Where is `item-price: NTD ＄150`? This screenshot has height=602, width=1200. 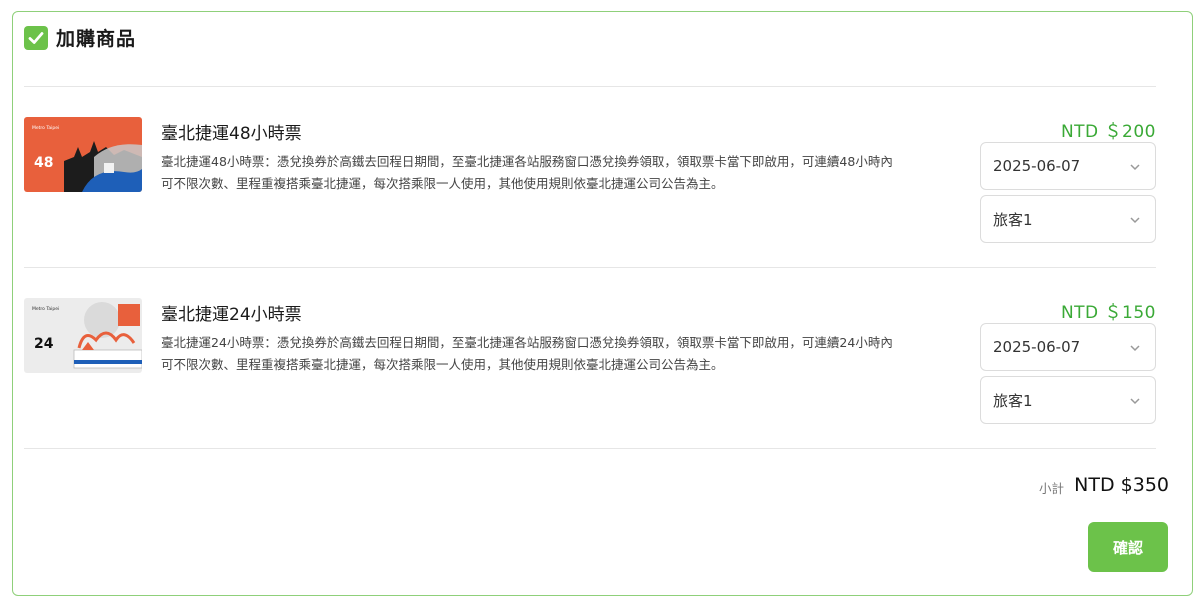
item-price: NTD ＄150 is located at coordinates (1108, 313).